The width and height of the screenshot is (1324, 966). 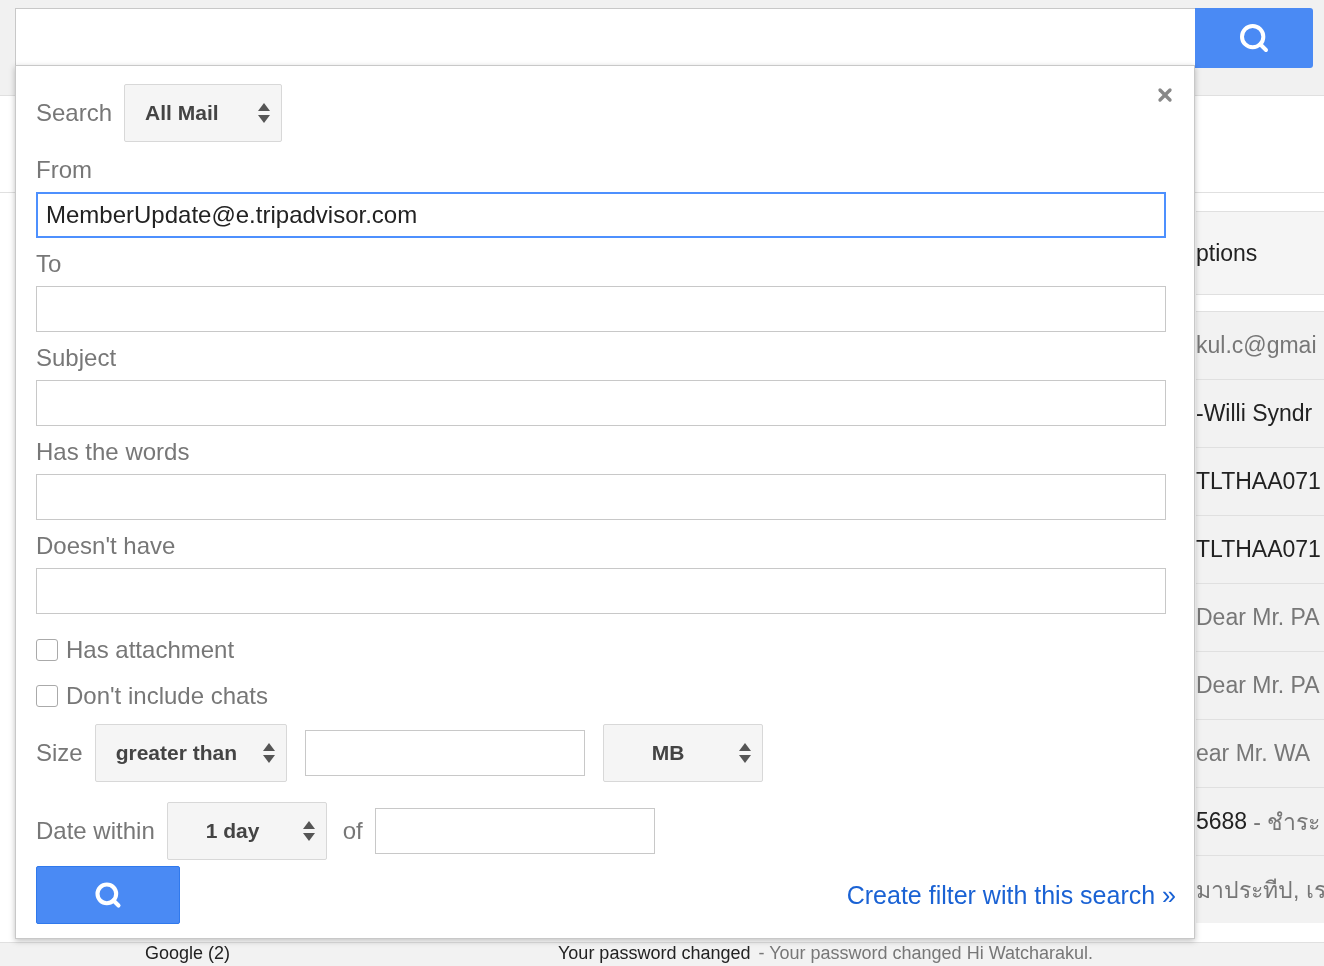 What do you see at coordinates (106, 546) in the screenshot?
I see `field-label: Doesn't have` at bounding box center [106, 546].